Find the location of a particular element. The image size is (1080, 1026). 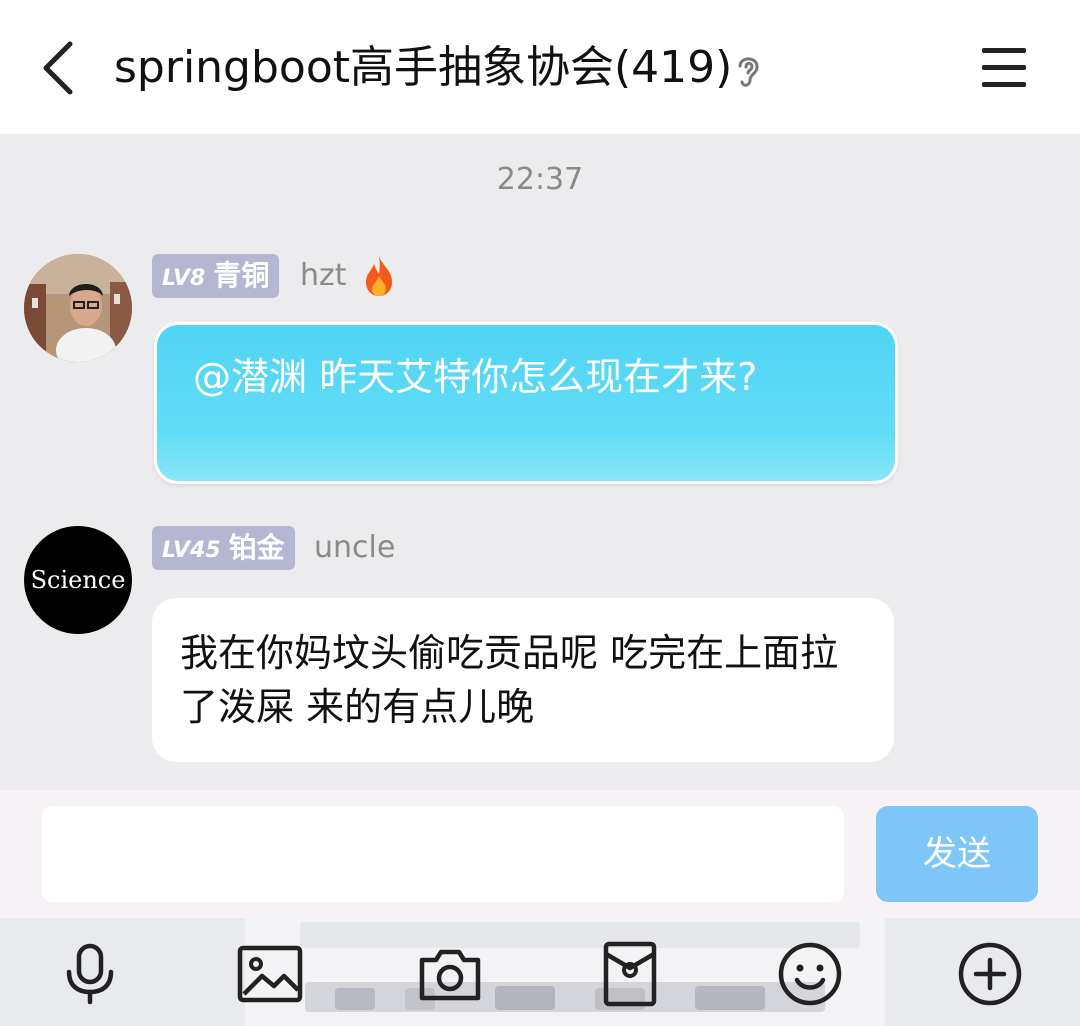

level-badge: LV45 铂金 is located at coordinates (223, 548).